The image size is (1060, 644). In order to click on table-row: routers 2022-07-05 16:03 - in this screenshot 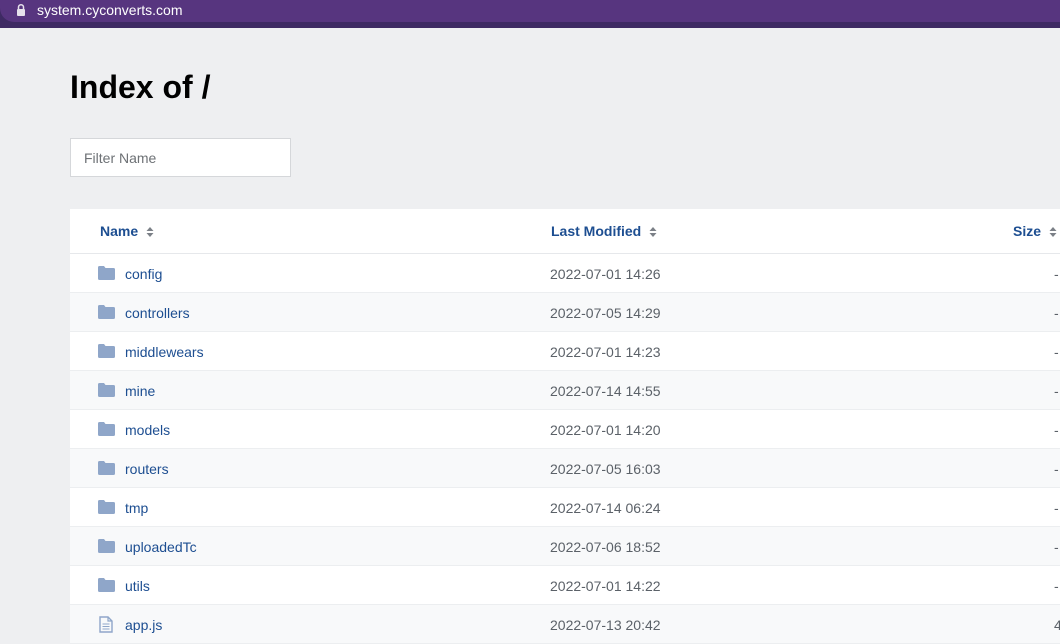, I will do `click(565, 468)`.